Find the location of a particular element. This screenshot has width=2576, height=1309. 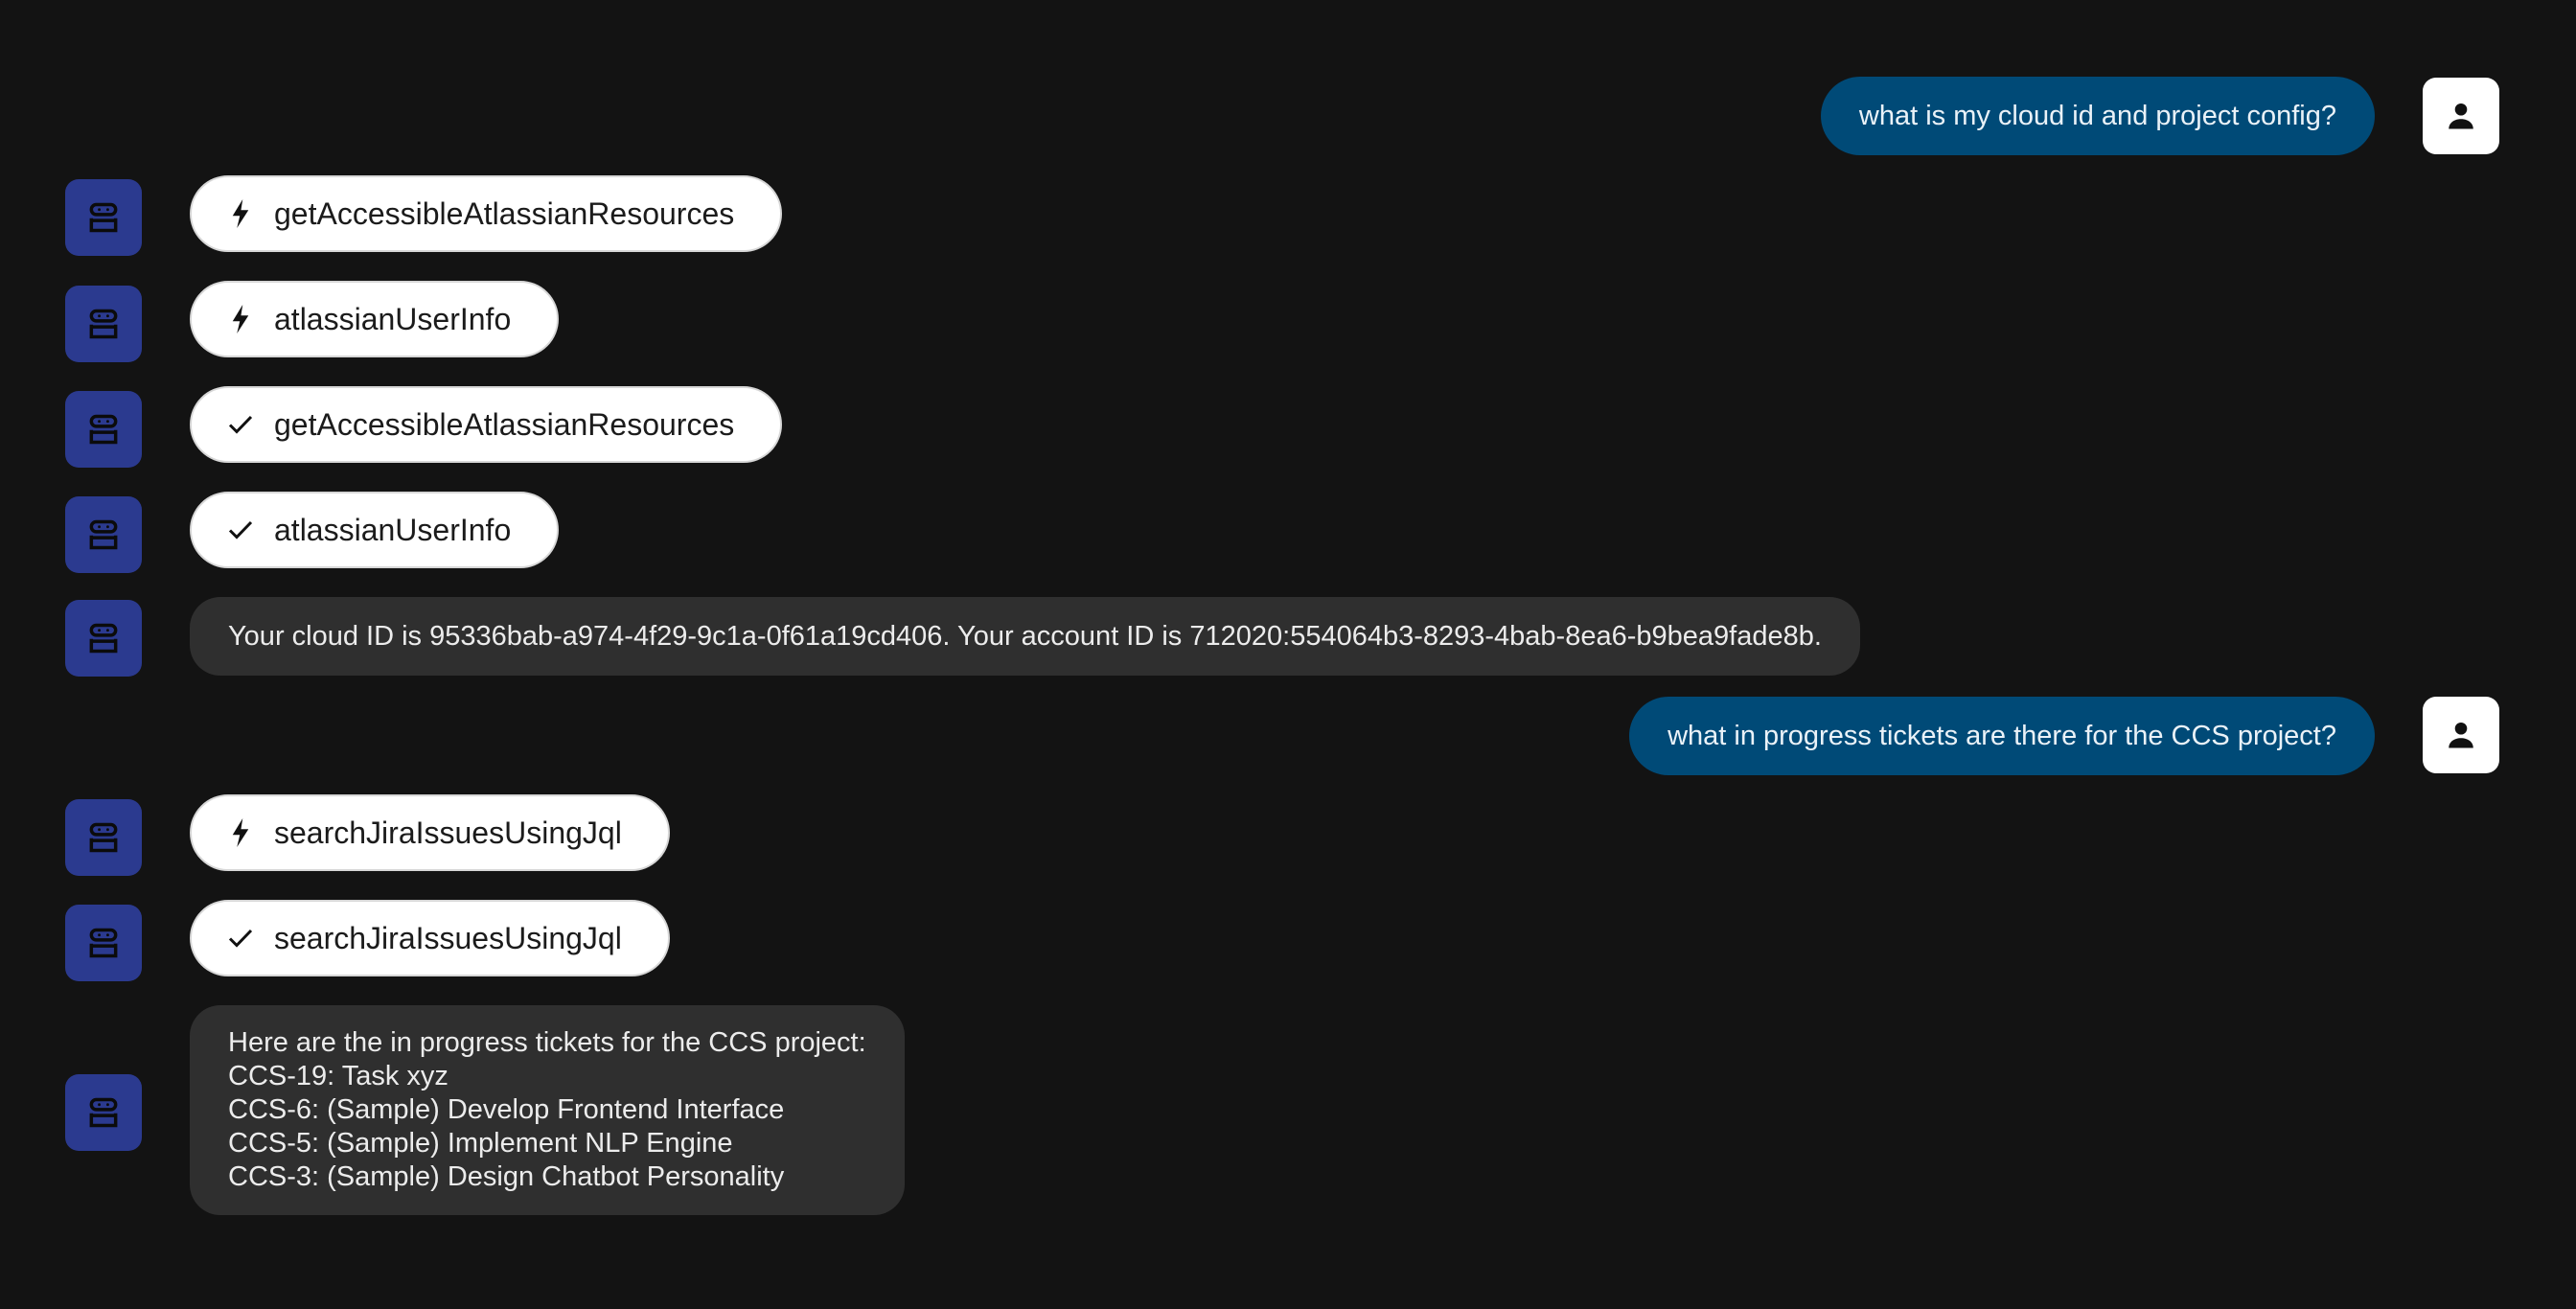

user-message-text: what is my cloud id and project config? is located at coordinates (2097, 115).